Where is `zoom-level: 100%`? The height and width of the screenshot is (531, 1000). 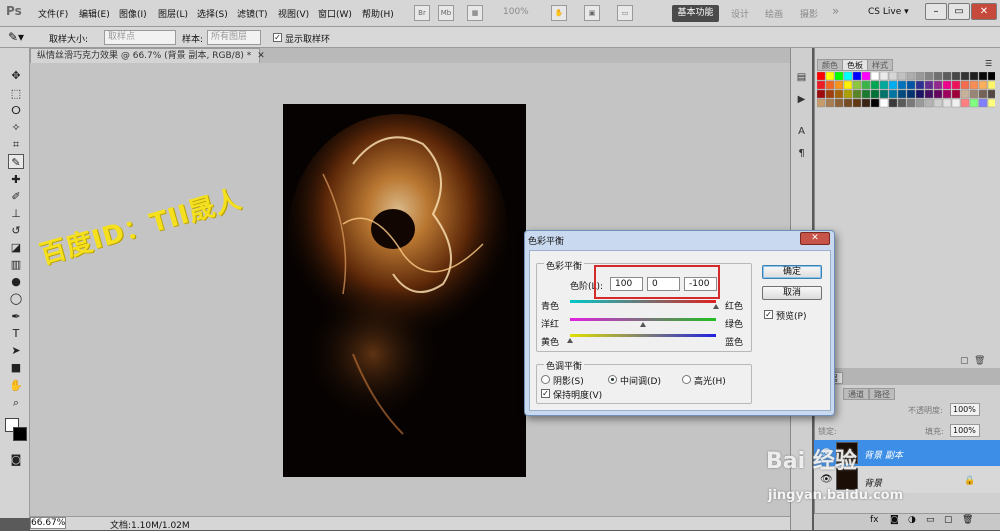 zoom-level: 100% is located at coordinates (516, 12).